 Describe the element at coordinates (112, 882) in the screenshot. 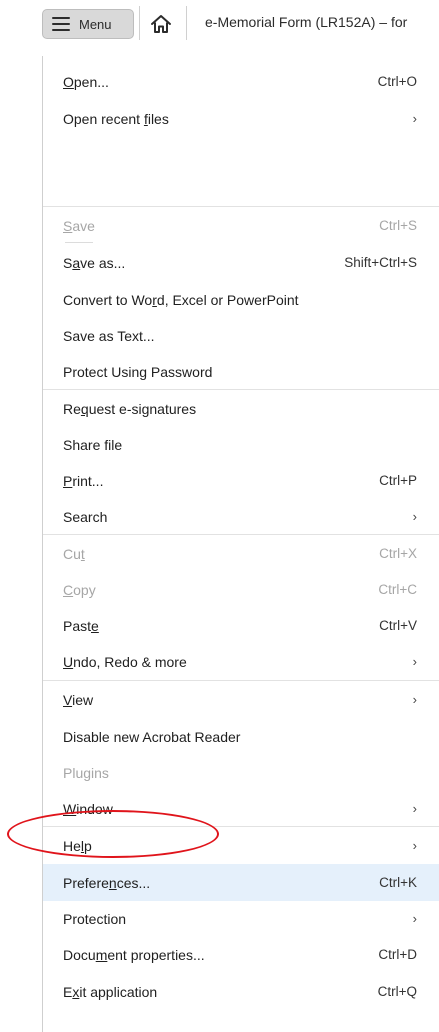

I see `menu-item-accelerator: n` at that location.